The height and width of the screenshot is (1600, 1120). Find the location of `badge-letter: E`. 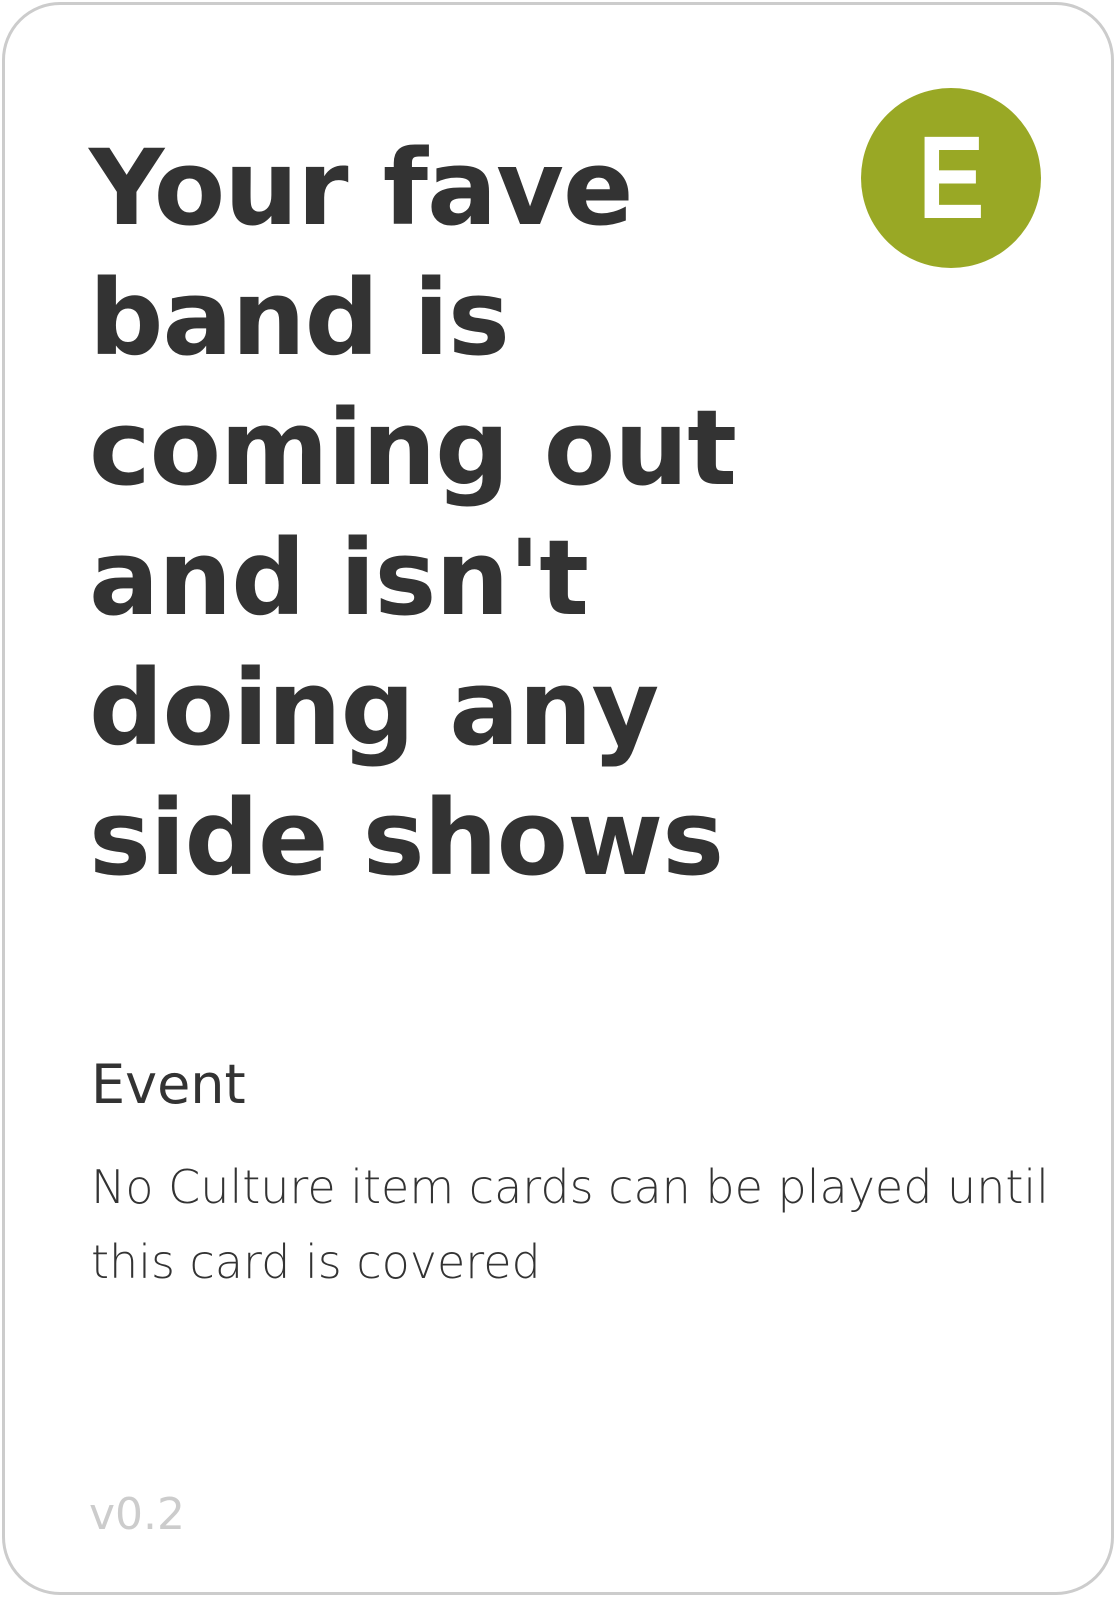

badge-letter: E is located at coordinates (951, 178).